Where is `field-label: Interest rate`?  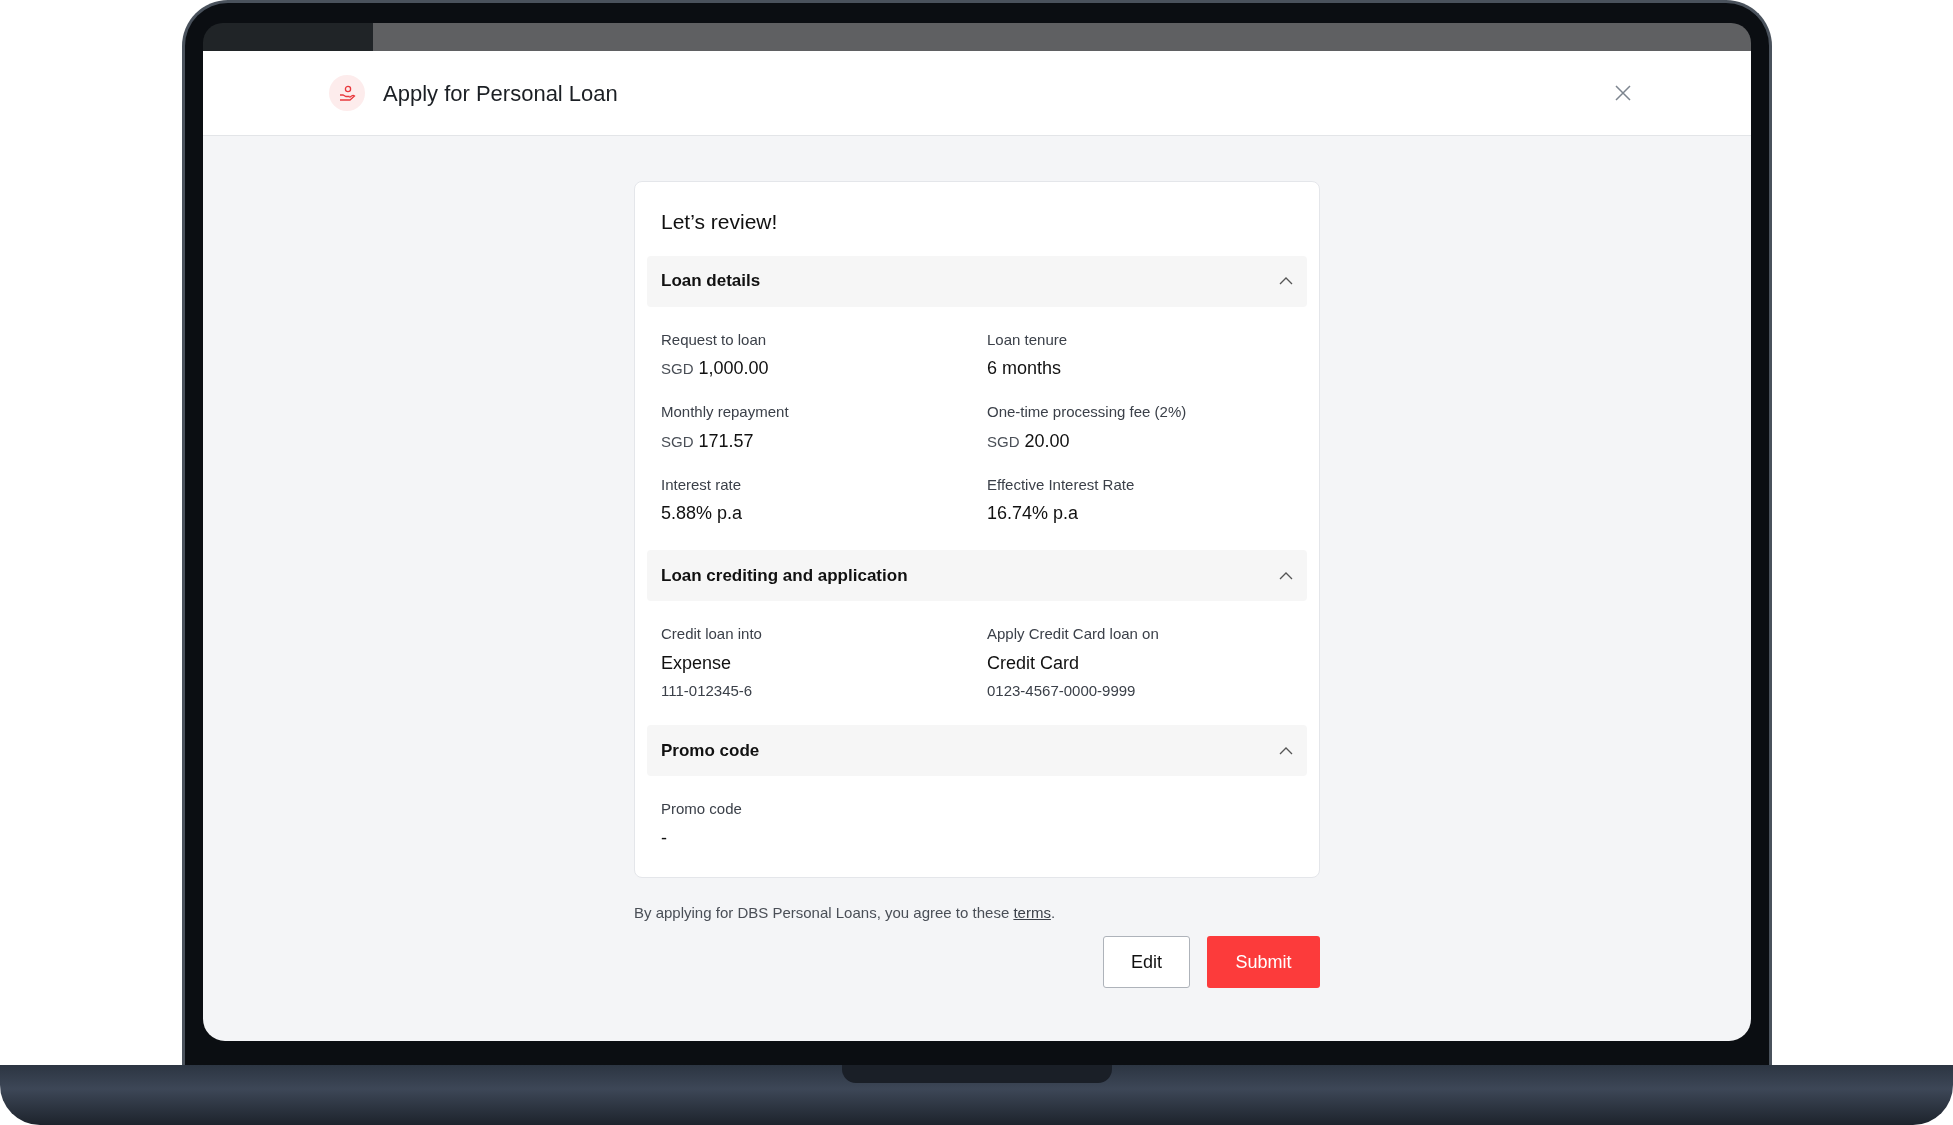
field-label: Interest rate is located at coordinates (702, 484).